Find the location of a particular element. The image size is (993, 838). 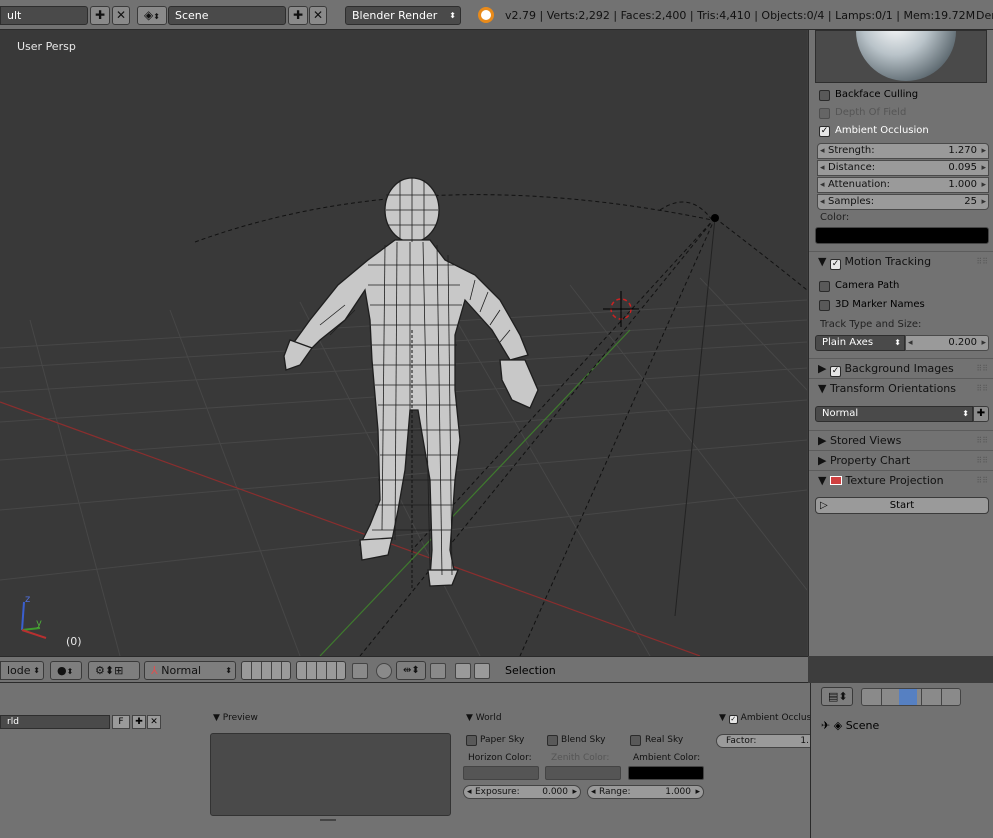

layer-buttons-b is located at coordinates (321, 670).